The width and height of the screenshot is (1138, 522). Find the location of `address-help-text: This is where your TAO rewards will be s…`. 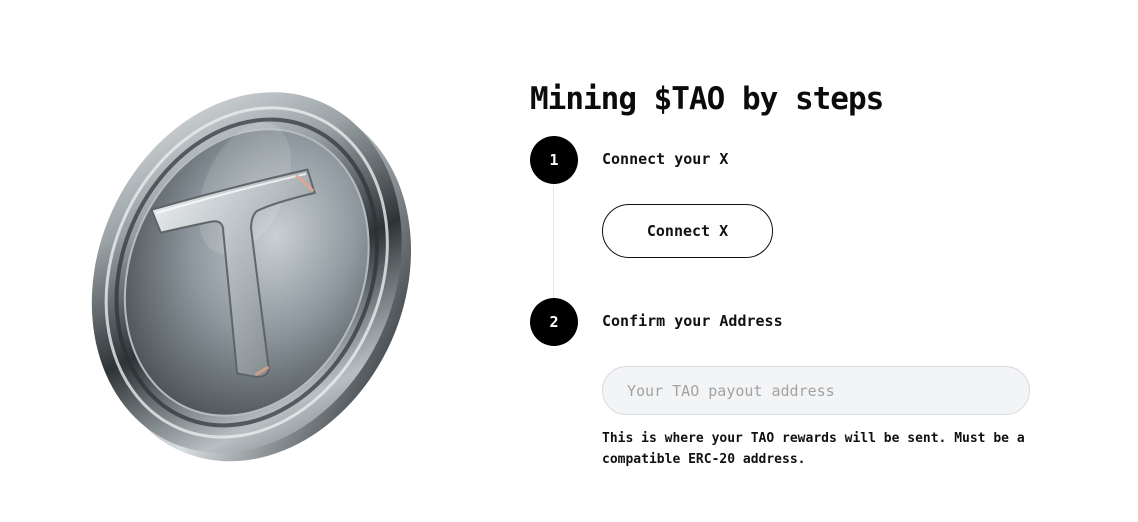

address-help-text: This is where your TAO rewards will be s… is located at coordinates (813, 449).